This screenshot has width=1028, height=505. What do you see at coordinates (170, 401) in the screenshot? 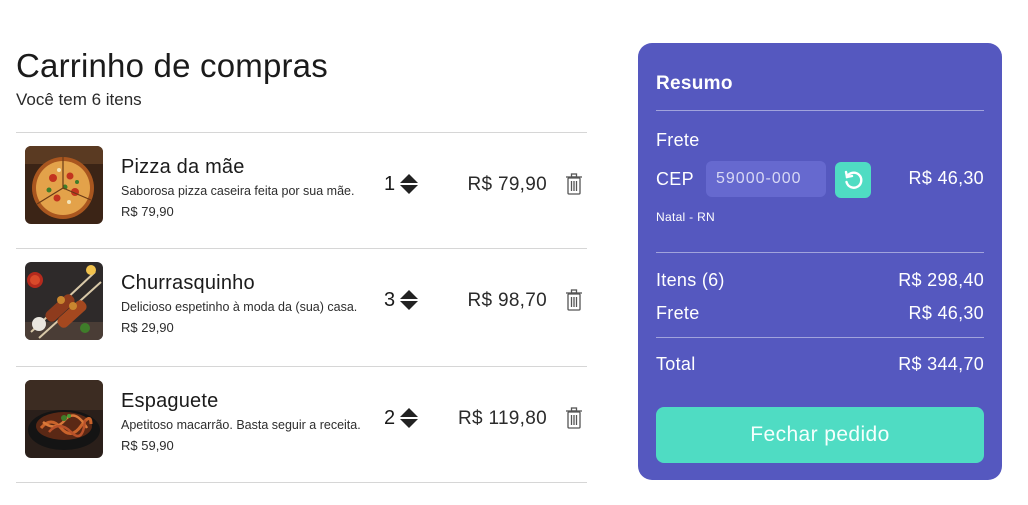
I see `item-name: Espaguete` at bounding box center [170, 401].